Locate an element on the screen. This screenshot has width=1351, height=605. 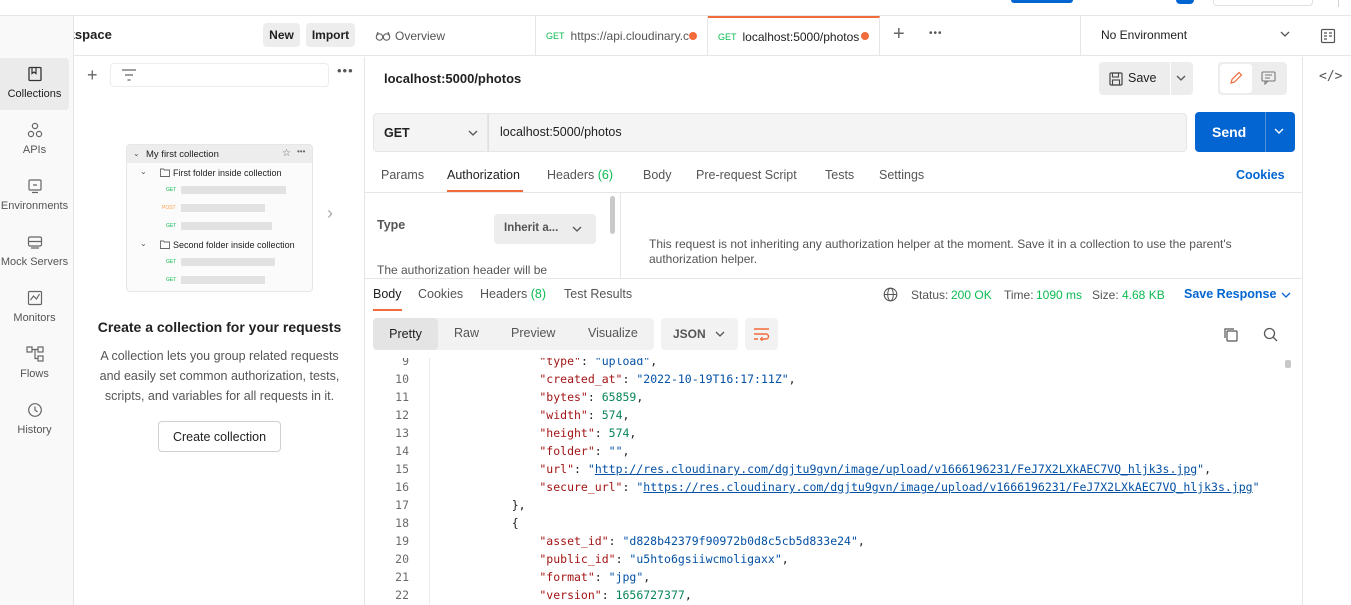
globe-icon is located at coordinates (890, 294).